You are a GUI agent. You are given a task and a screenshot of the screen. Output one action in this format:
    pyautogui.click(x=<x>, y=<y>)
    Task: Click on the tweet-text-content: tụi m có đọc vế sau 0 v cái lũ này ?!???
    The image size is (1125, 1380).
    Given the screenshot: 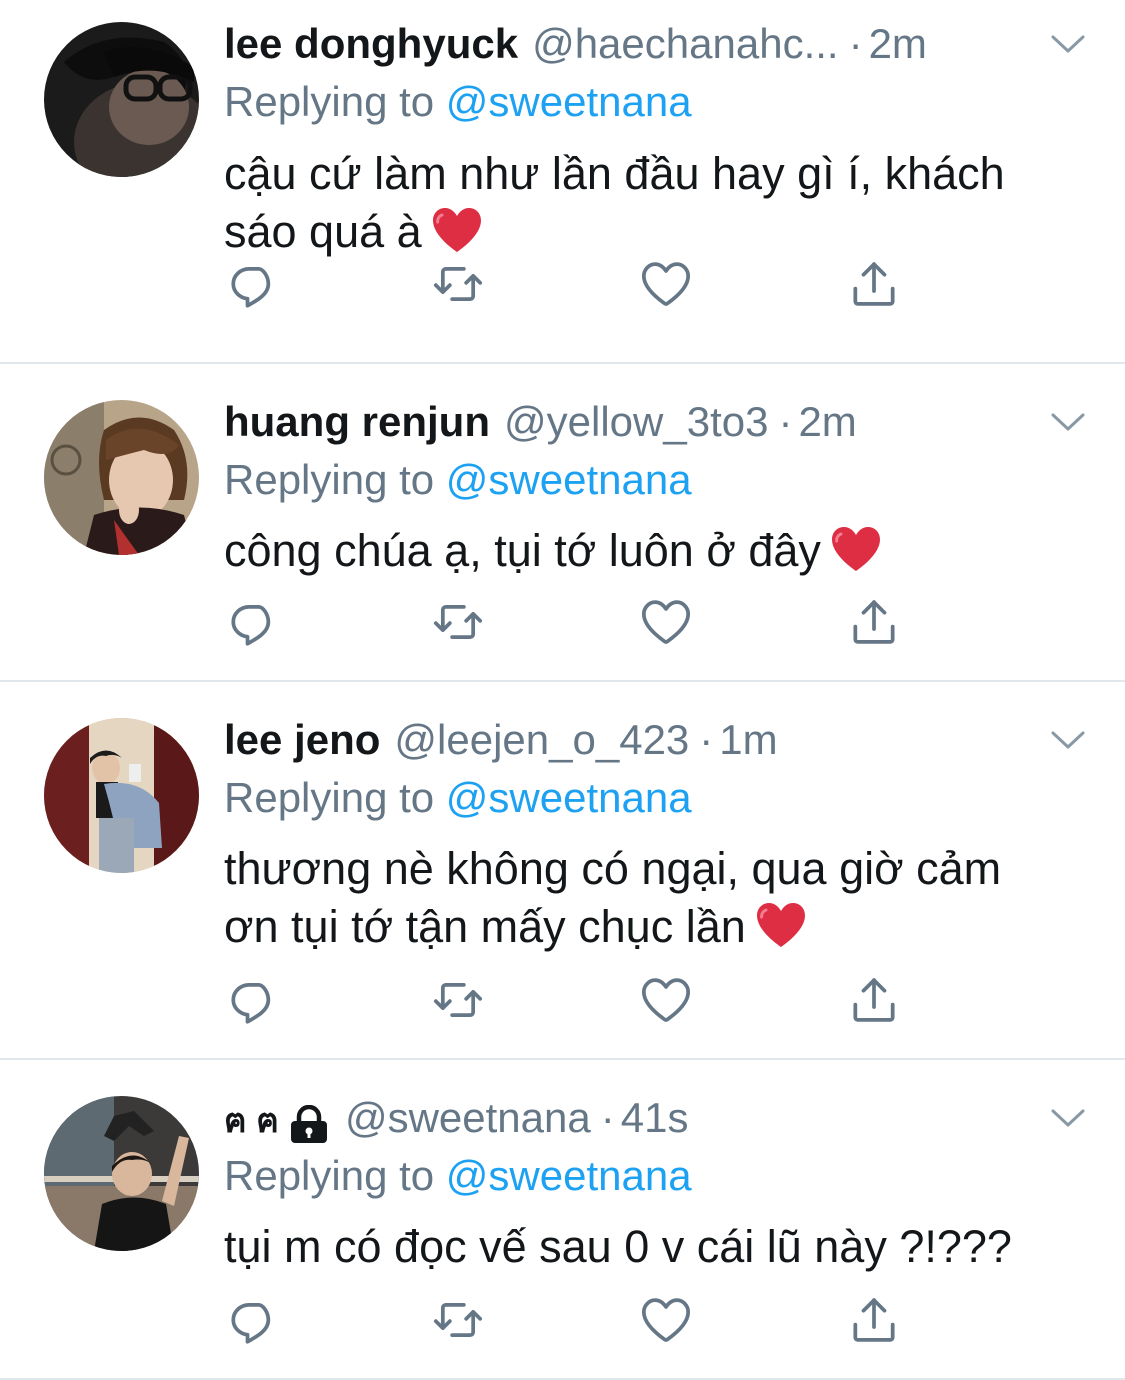 What is the action you would take?
    pyautogui.click(x=618, y=1246)
    